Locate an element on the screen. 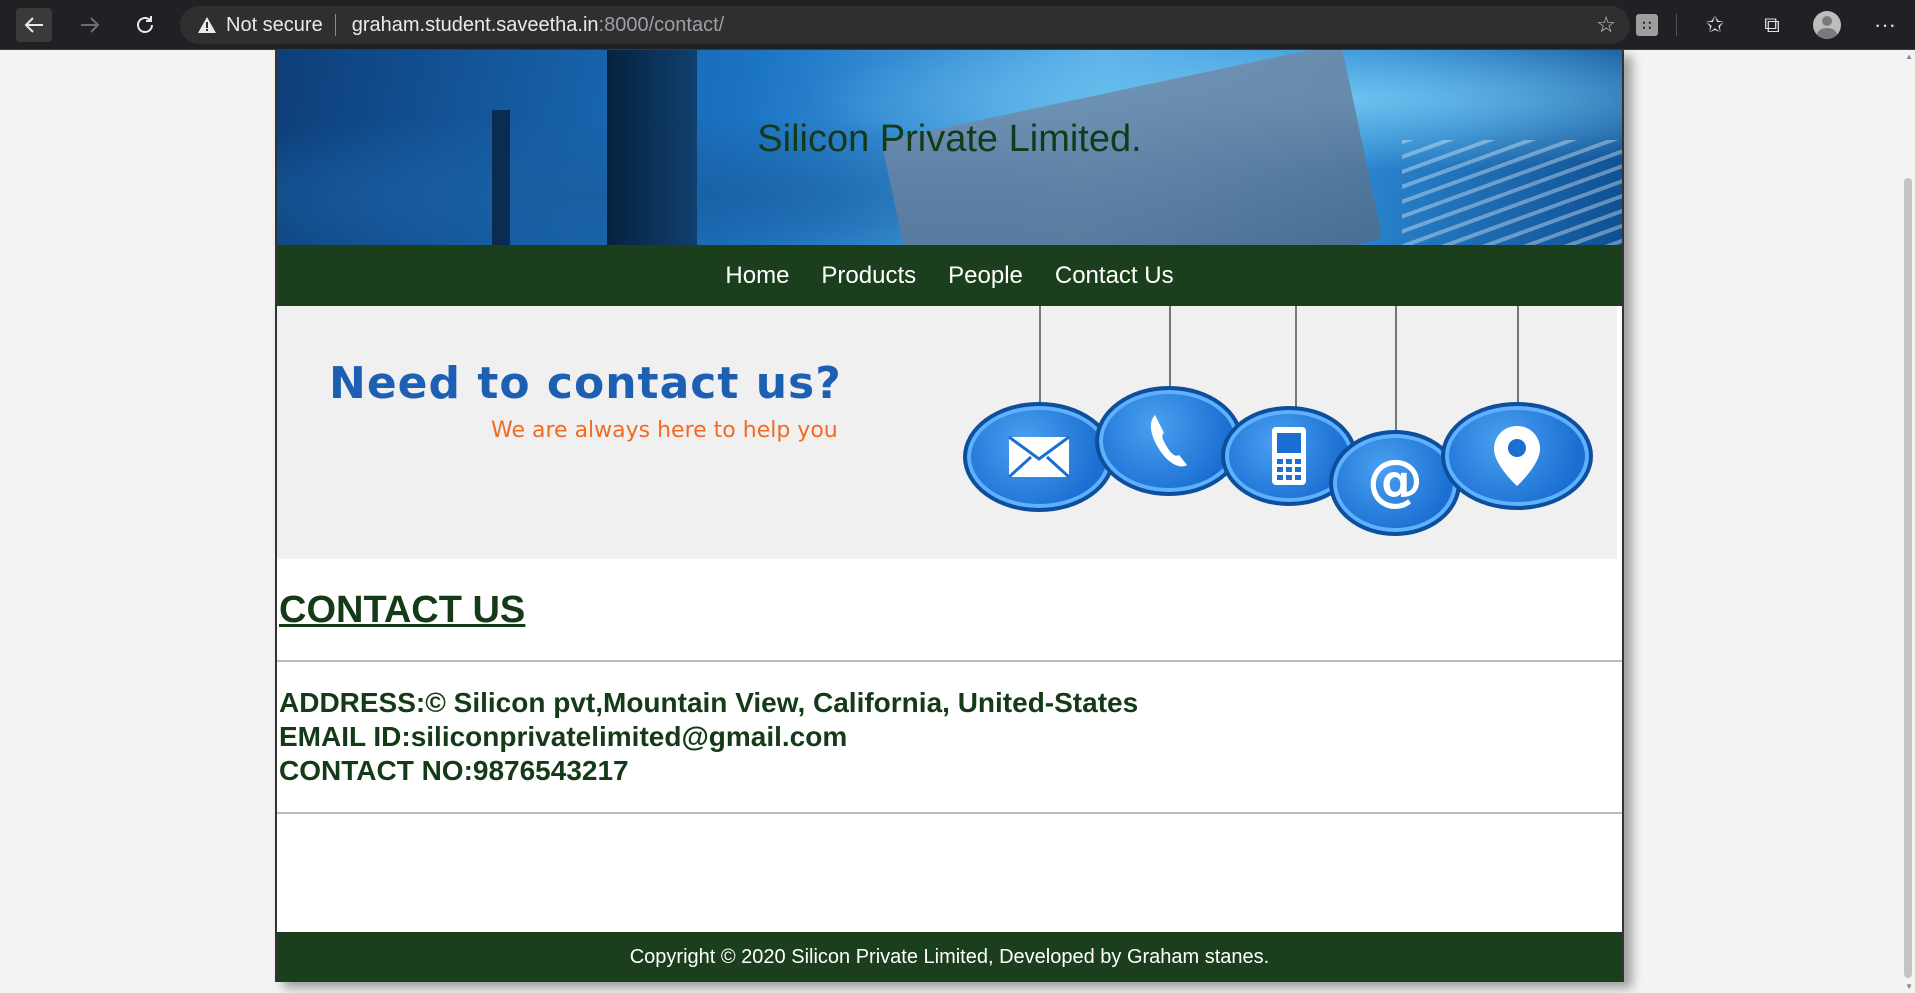 This screenshot has width=1915, height=993. reload-button is located at coordinates (145, 25).